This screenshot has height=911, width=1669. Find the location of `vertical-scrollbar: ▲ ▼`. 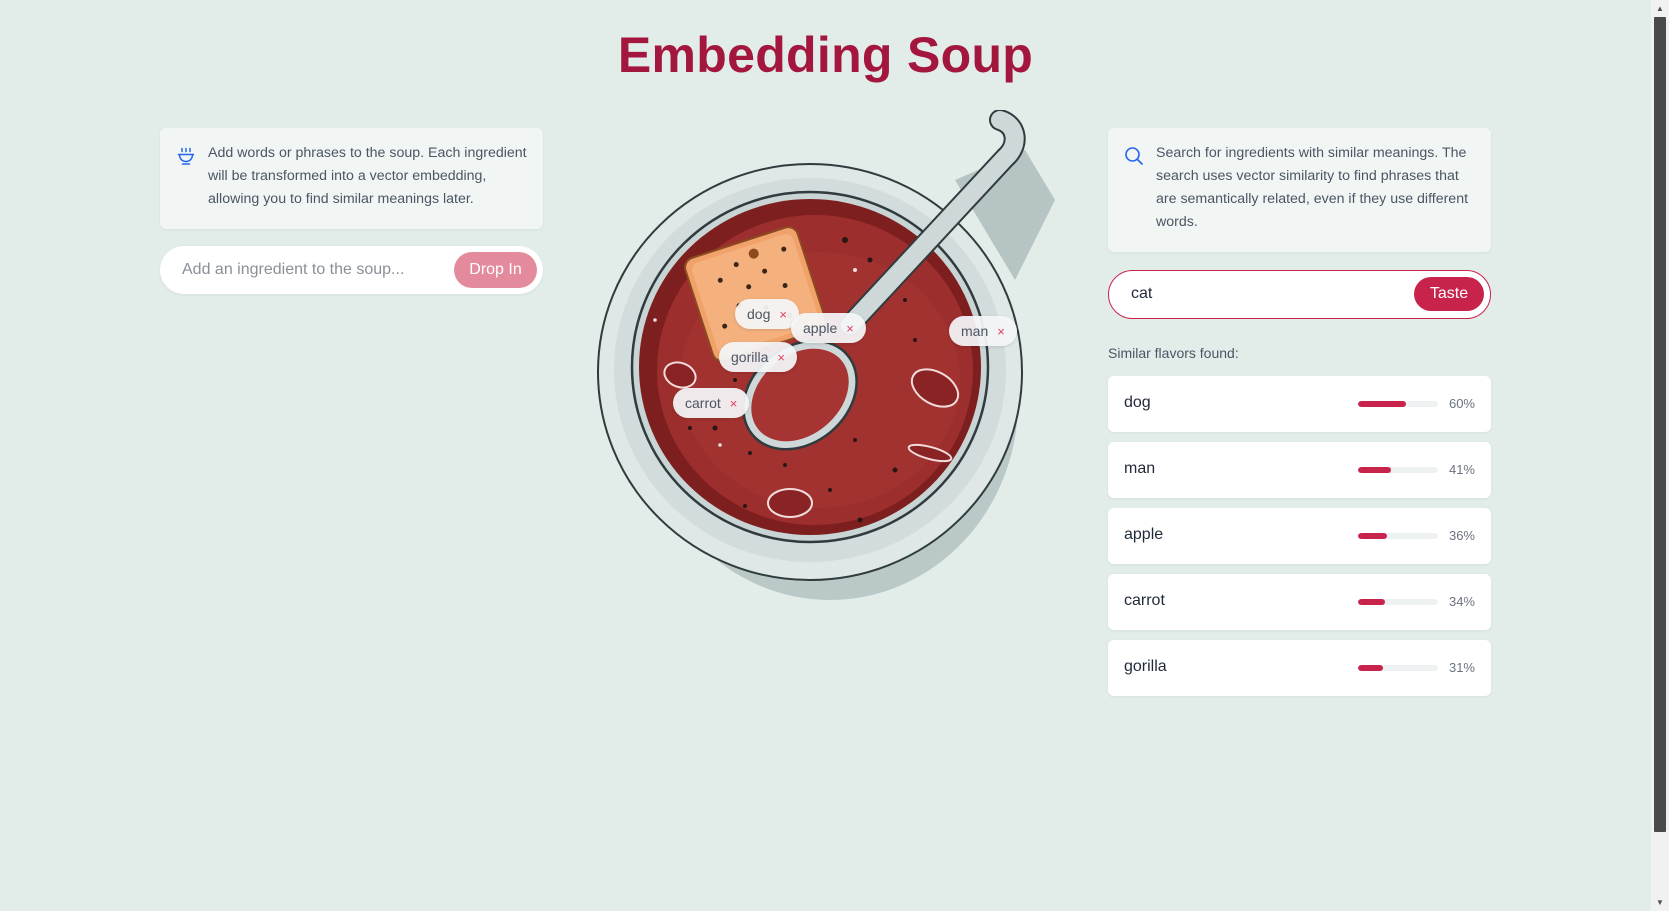

vertical-scrollbar: ▲ ▼ is located at coordinates (1660, 455).